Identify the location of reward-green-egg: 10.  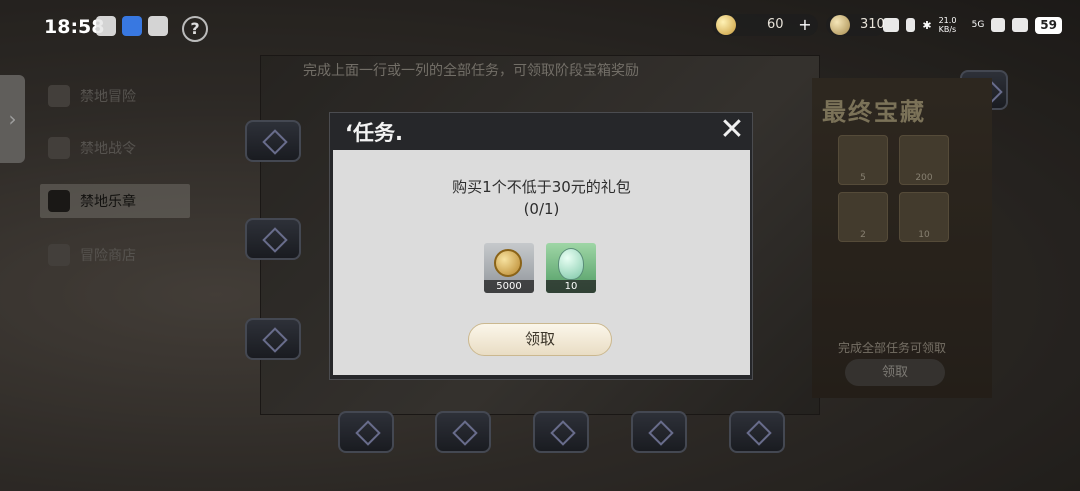
(571, 268).